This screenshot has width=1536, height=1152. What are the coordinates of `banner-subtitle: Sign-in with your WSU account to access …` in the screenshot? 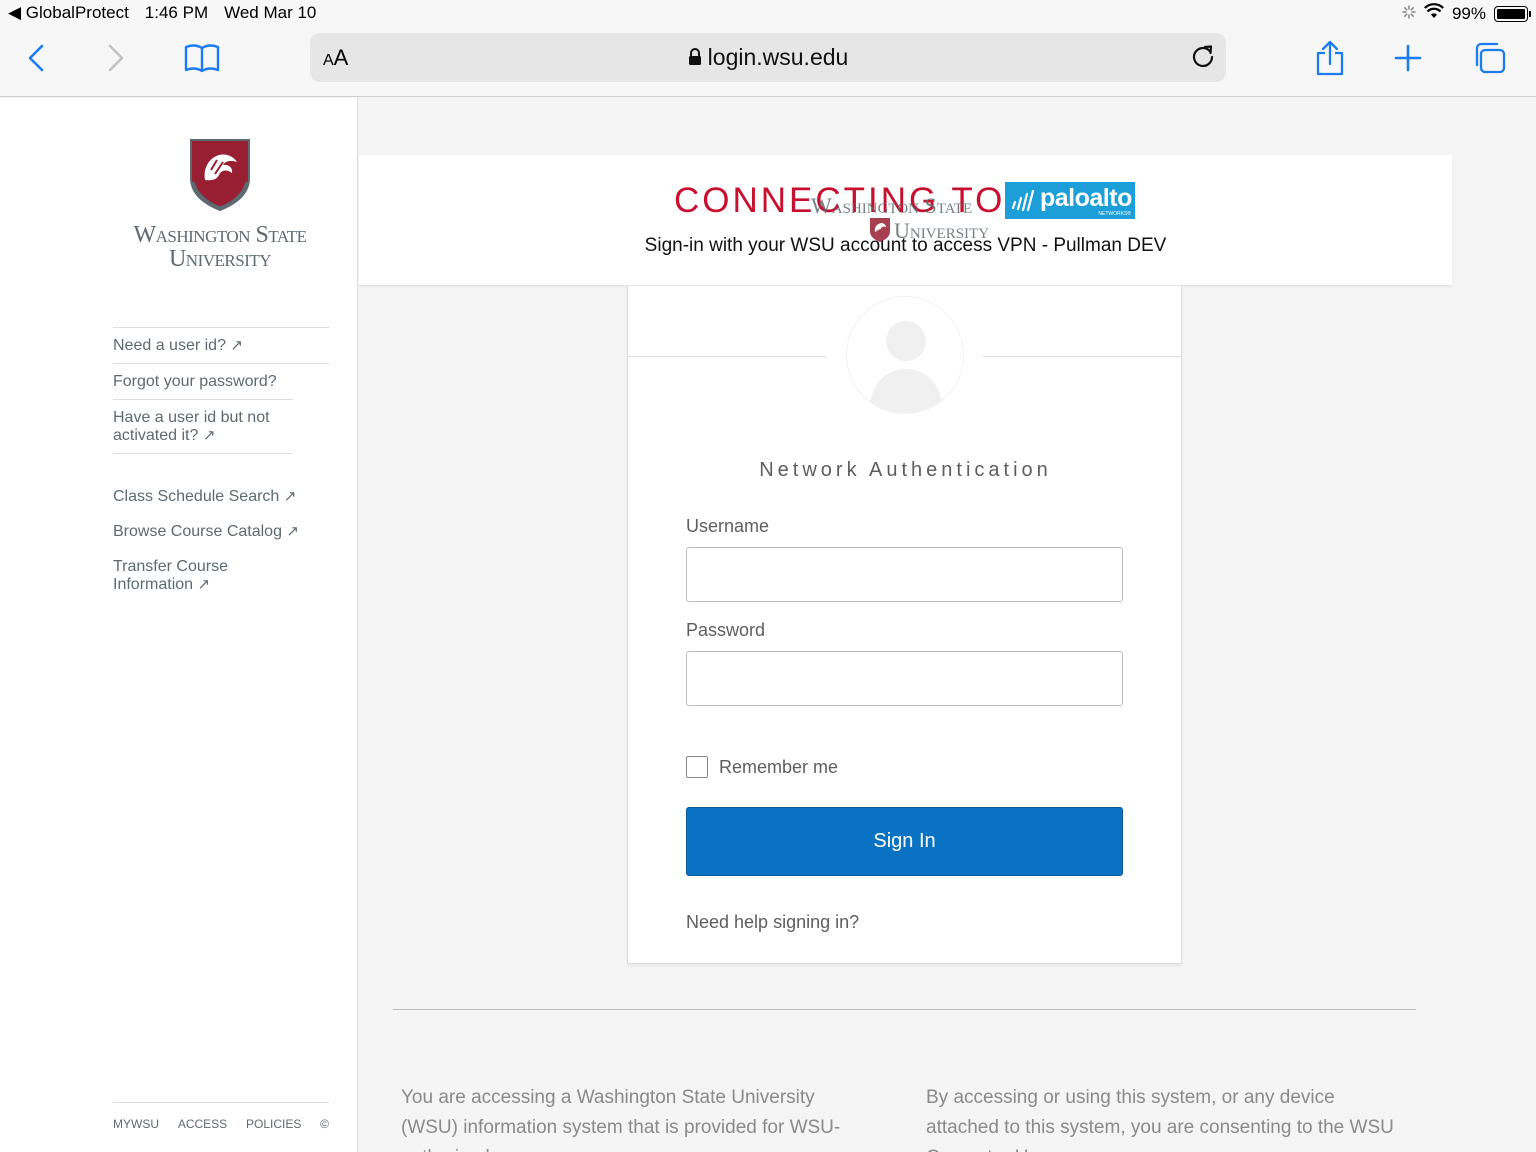 It's located at (905, 245).